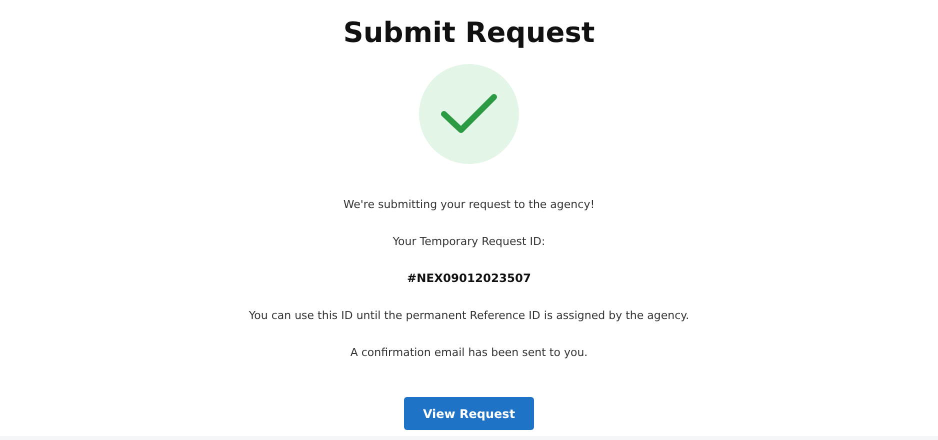 This screenshot has height=440, width=938. I want to click on message-text: We're submitting your request to the agency!, so click(469, 205).